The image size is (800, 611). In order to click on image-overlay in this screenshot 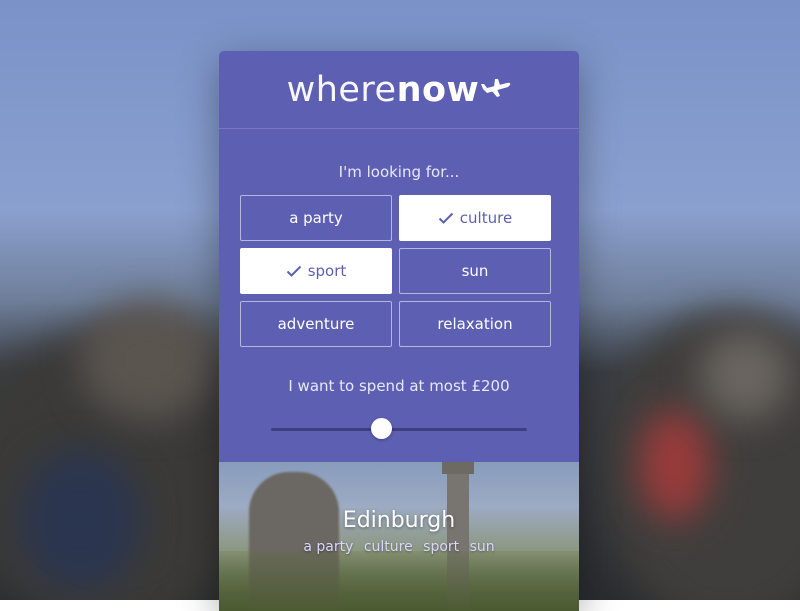, I will do `click(399, 536)`.